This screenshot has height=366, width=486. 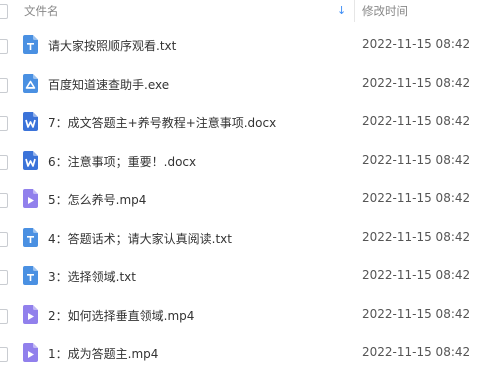 I want to click on file-row: 1：成为答题主.mp4 2022-11-15 08:42, so click(x=243, y=354).